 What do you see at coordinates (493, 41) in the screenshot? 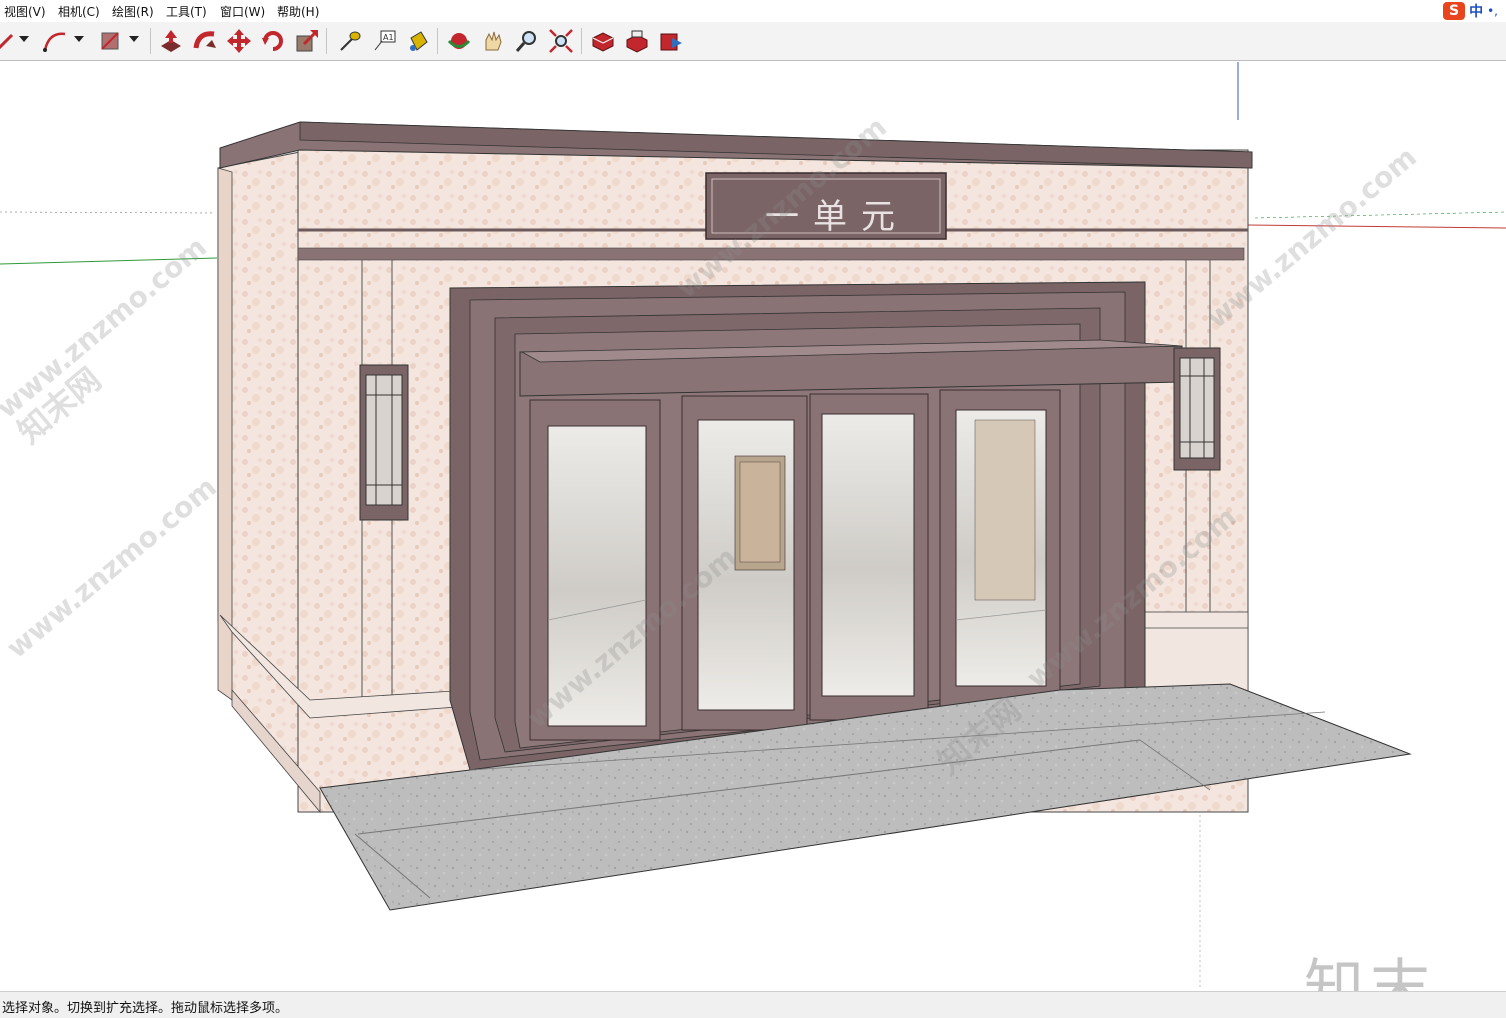
I see `pan-icon` at bounding box center [493, 41].